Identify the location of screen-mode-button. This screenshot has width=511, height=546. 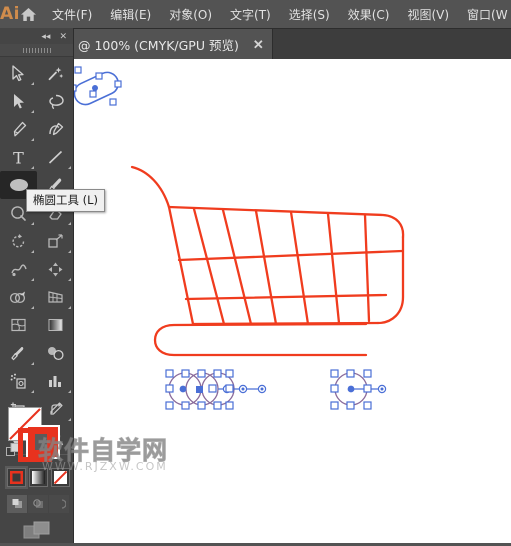
(37, 533).